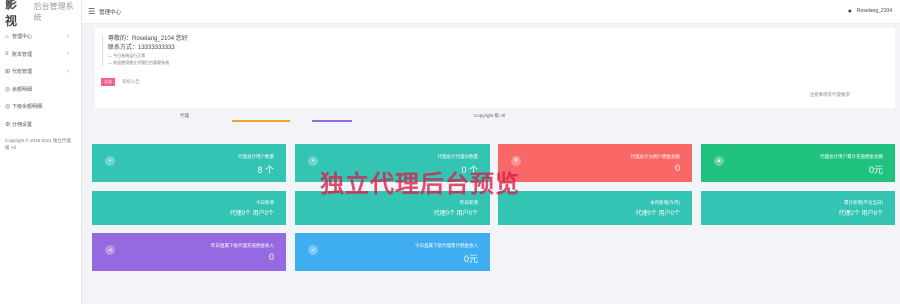 The height and width of the screenshot is (304, 900). Describe the element at coordinates (242, 245) in the screenshot. I see `stat-label: 昨日直属下级代理充值佣金收入` at that location.